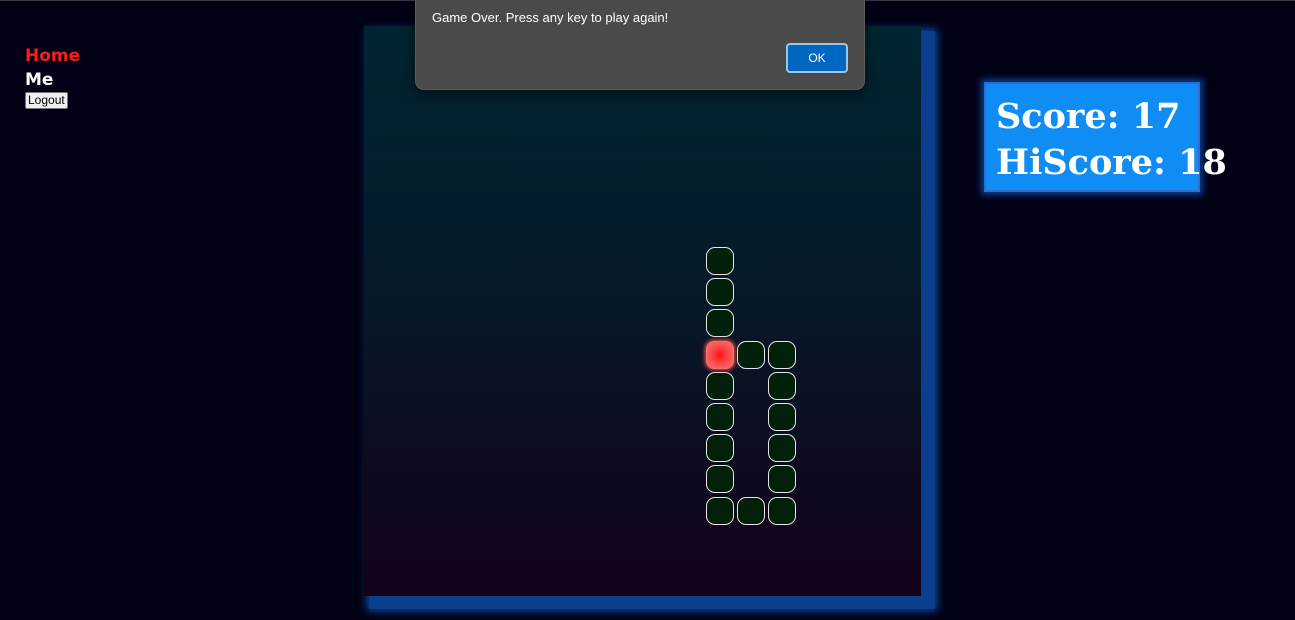  I want to click on dialog-message: Game Over. Press any key to play again!, so click(550, 17).